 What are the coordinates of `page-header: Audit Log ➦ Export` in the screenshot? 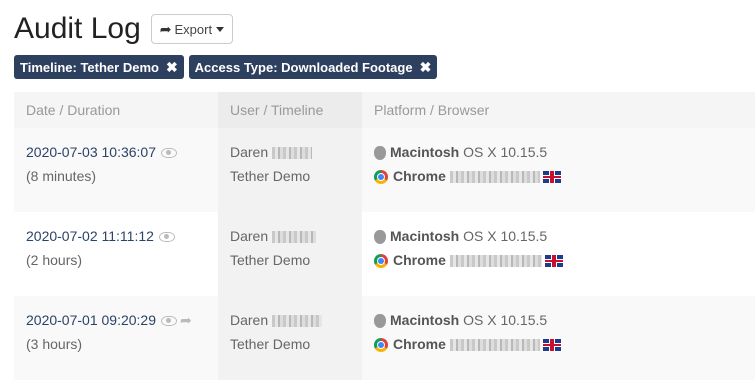 It's located at (124, 29).